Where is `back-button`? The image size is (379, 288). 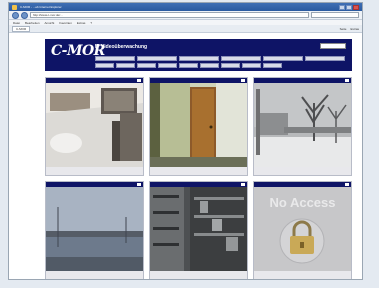
back-button is located at coordinates (15, 15).